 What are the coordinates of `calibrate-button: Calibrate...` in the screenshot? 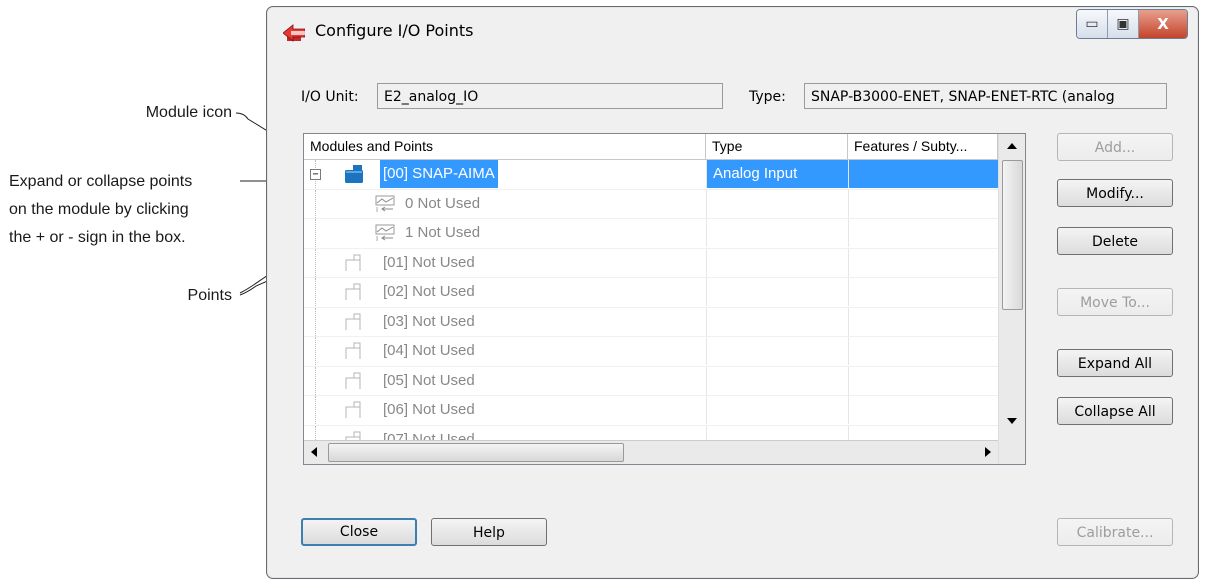 It's located at (1115, 532).